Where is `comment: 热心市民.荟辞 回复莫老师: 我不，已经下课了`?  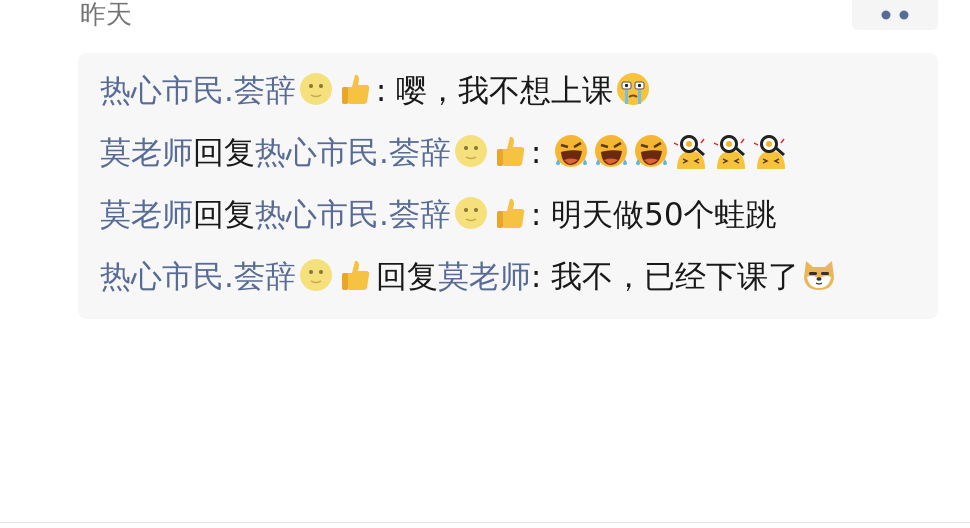
comment: 热心市民.荟辞 回复莫老师: 我不，已经下课了 is located at coordinates (500, 277).